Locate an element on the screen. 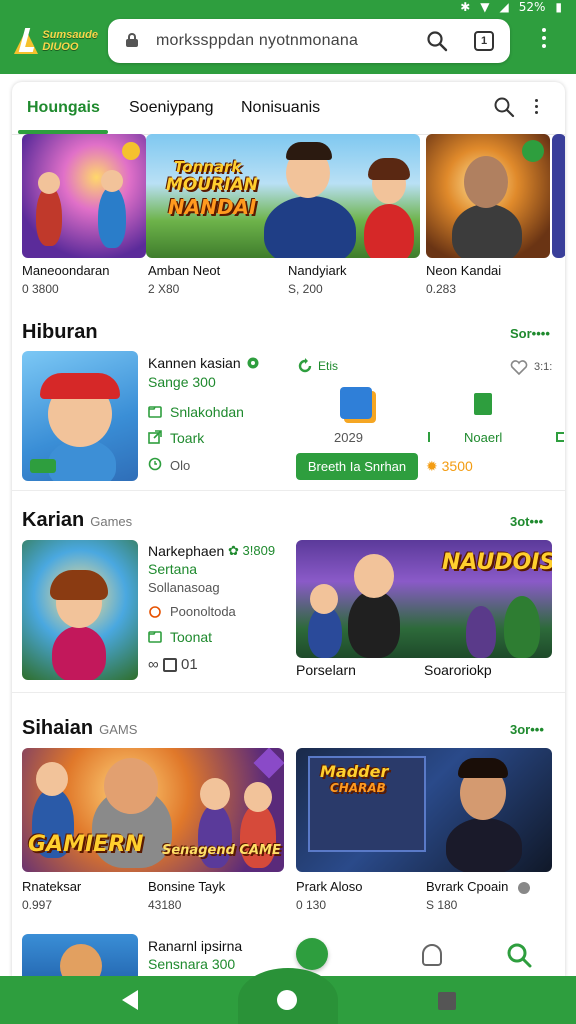 This screenshot has width=576, height=1024. list-icon is located at coordinates (169, 665).